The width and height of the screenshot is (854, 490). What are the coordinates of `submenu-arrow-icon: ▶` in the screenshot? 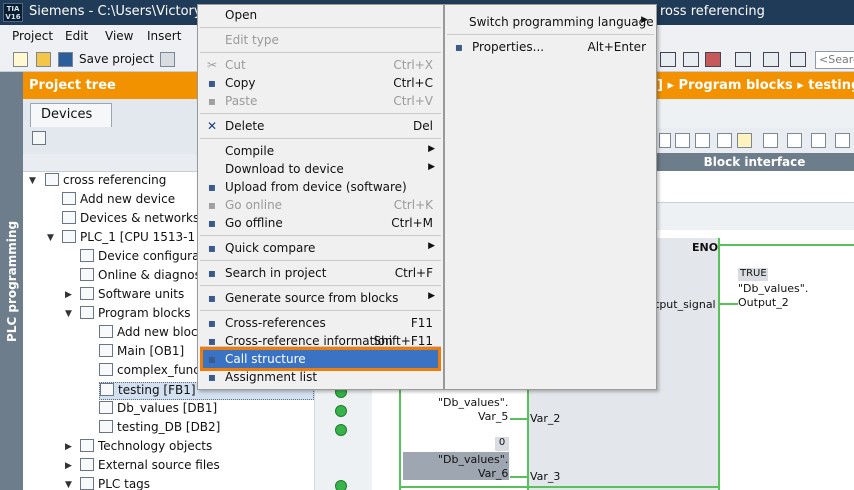 It's located at (431, 246).